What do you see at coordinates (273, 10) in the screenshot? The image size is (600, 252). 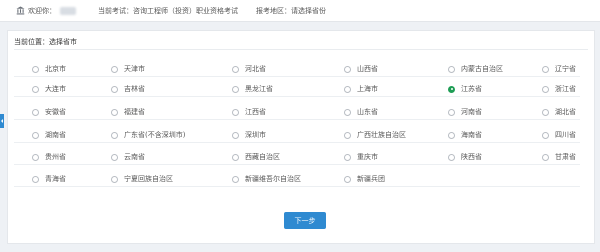 I see `area-label: 报考地区：` at bounding box center [273, 10].